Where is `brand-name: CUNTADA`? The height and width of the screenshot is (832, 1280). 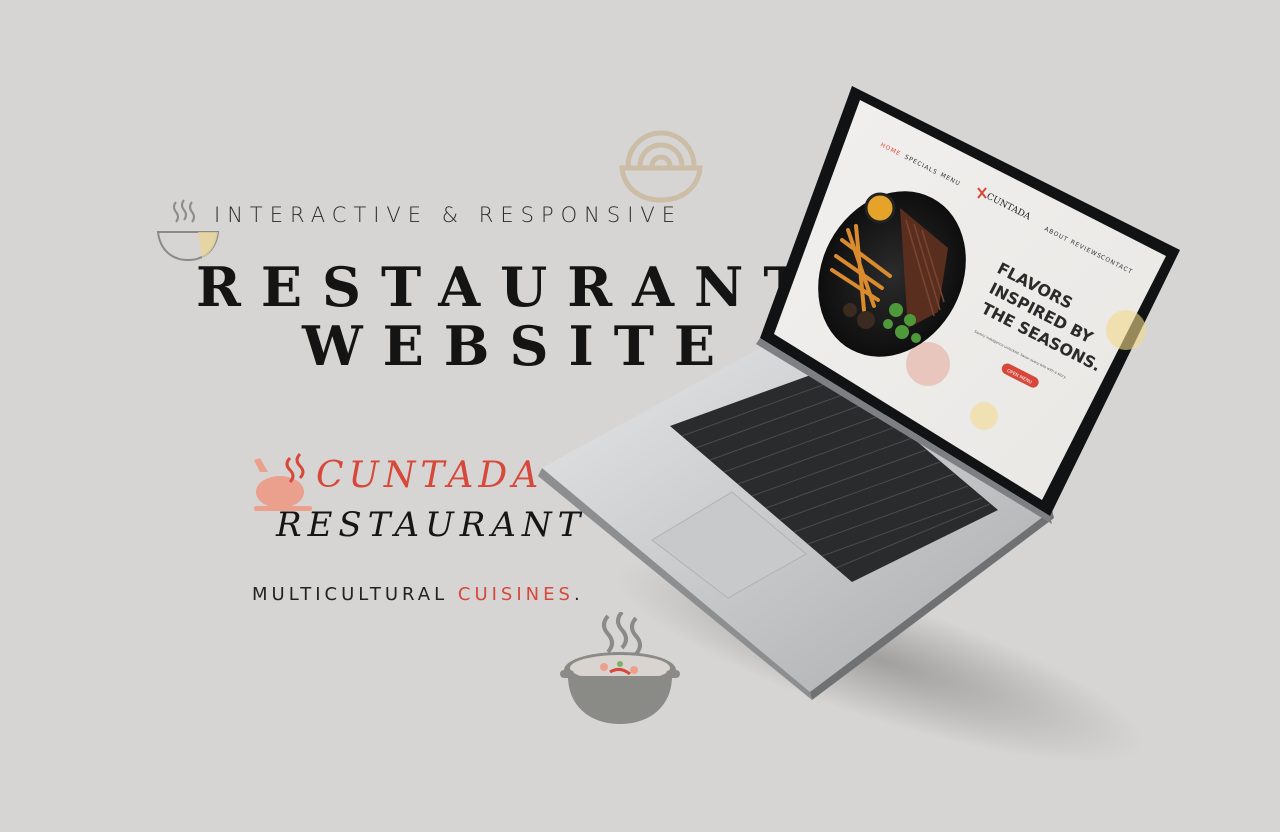 brand-name: CUNTADA is located at coordinates (430, 475).